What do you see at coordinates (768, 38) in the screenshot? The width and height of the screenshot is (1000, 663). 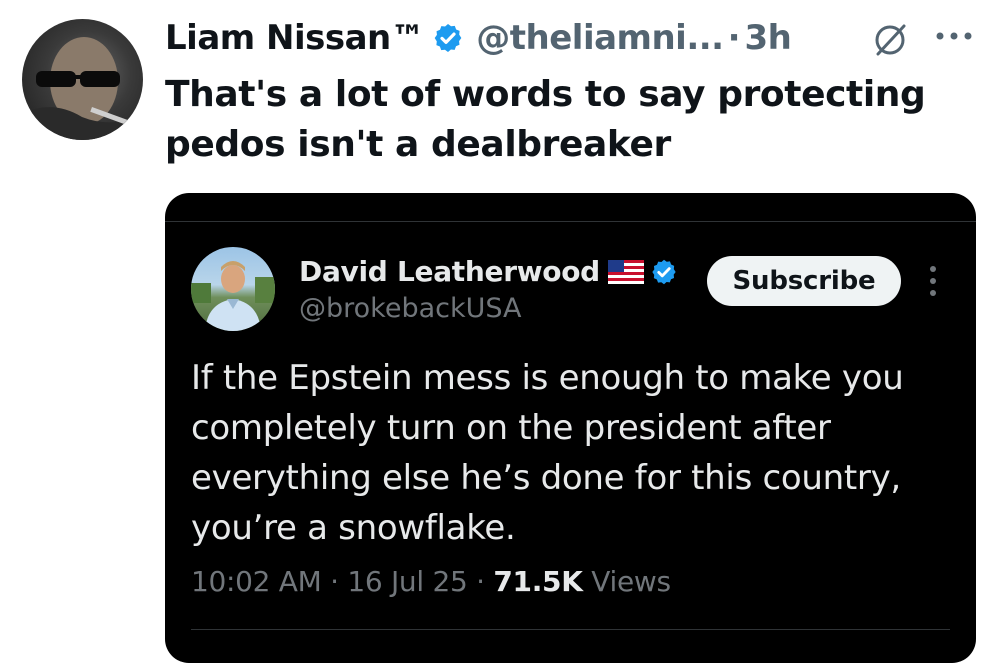 I see `tweet-time: 3h` at bounding box center [768, 38].